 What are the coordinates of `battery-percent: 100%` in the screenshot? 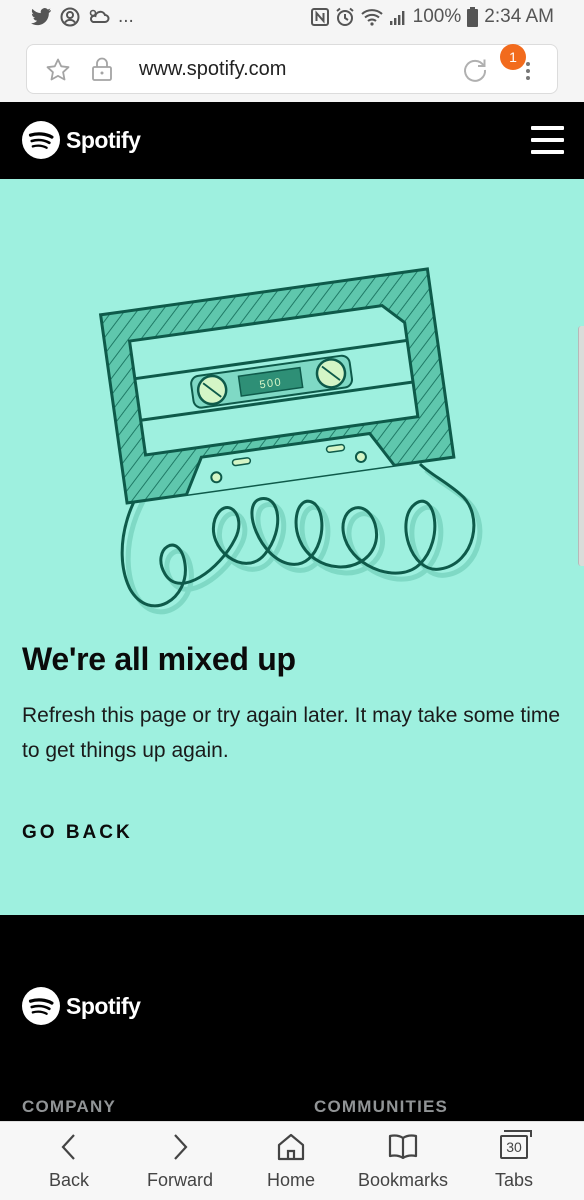 It's located at (437, 16).